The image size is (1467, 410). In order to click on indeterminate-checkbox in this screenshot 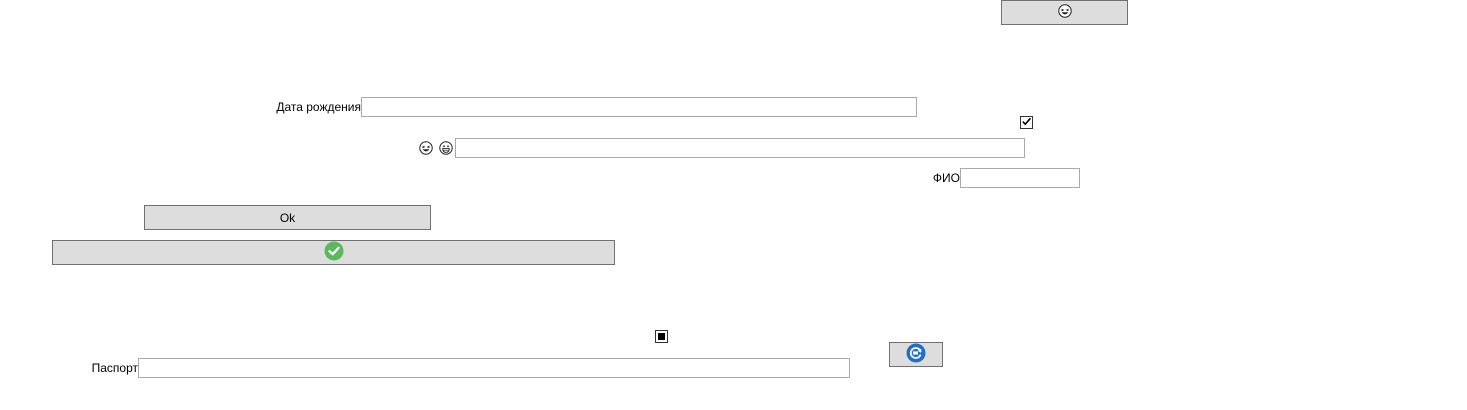, I will do `click(661, 336)`.